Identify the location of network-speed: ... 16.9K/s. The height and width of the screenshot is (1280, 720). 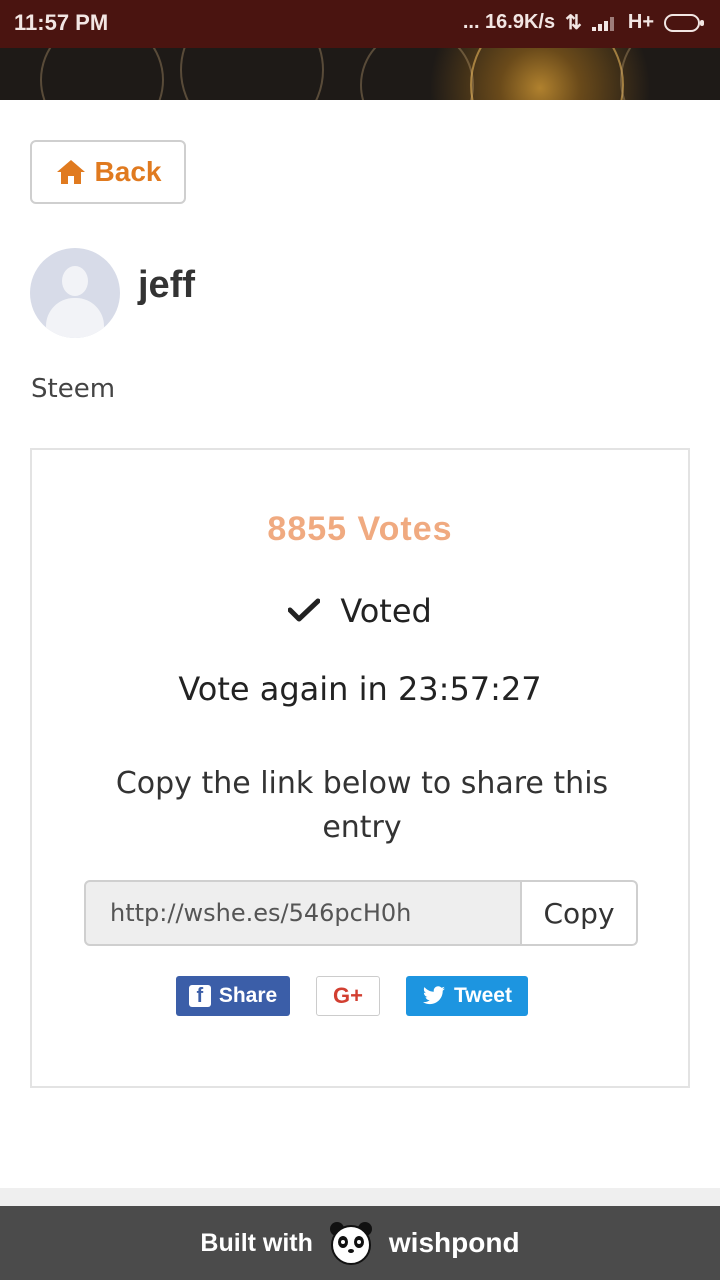
(509, 22).